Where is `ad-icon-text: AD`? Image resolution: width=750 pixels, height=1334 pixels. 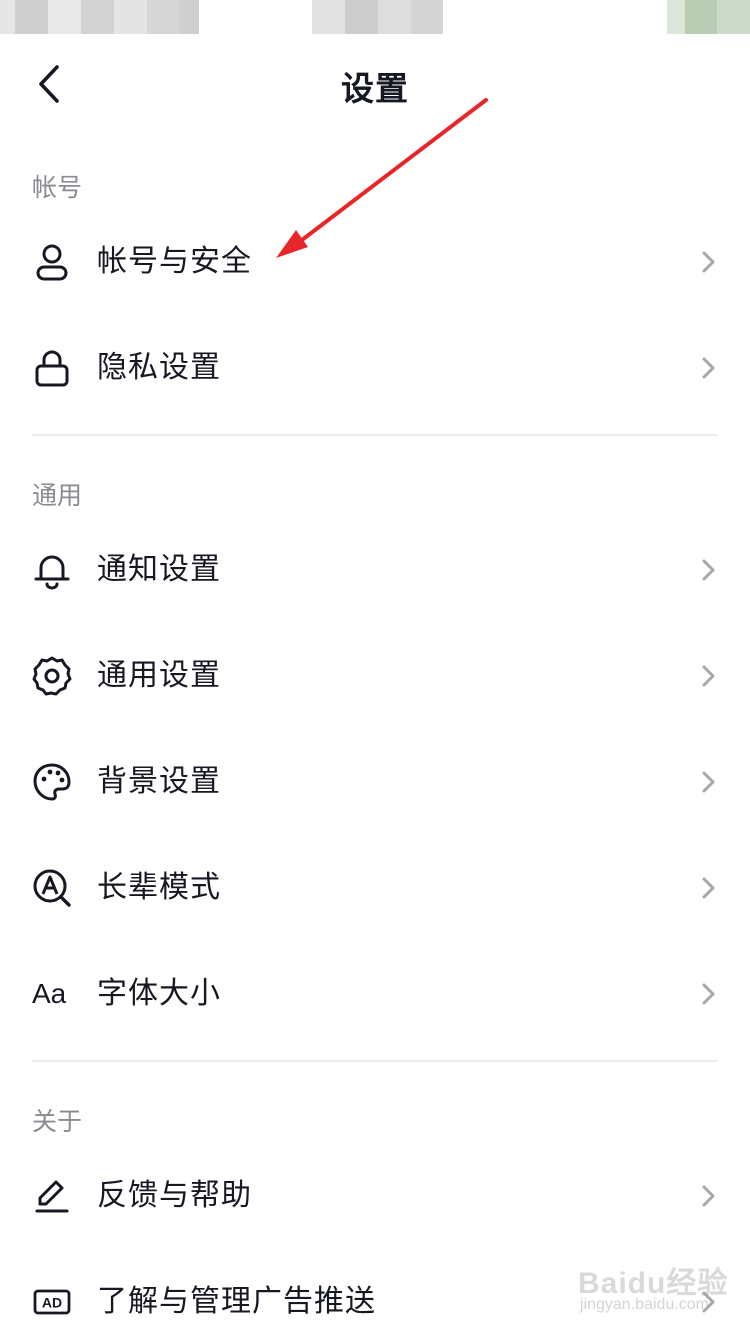 ad-icon-text: AD is located at coordinates (52, 1303).